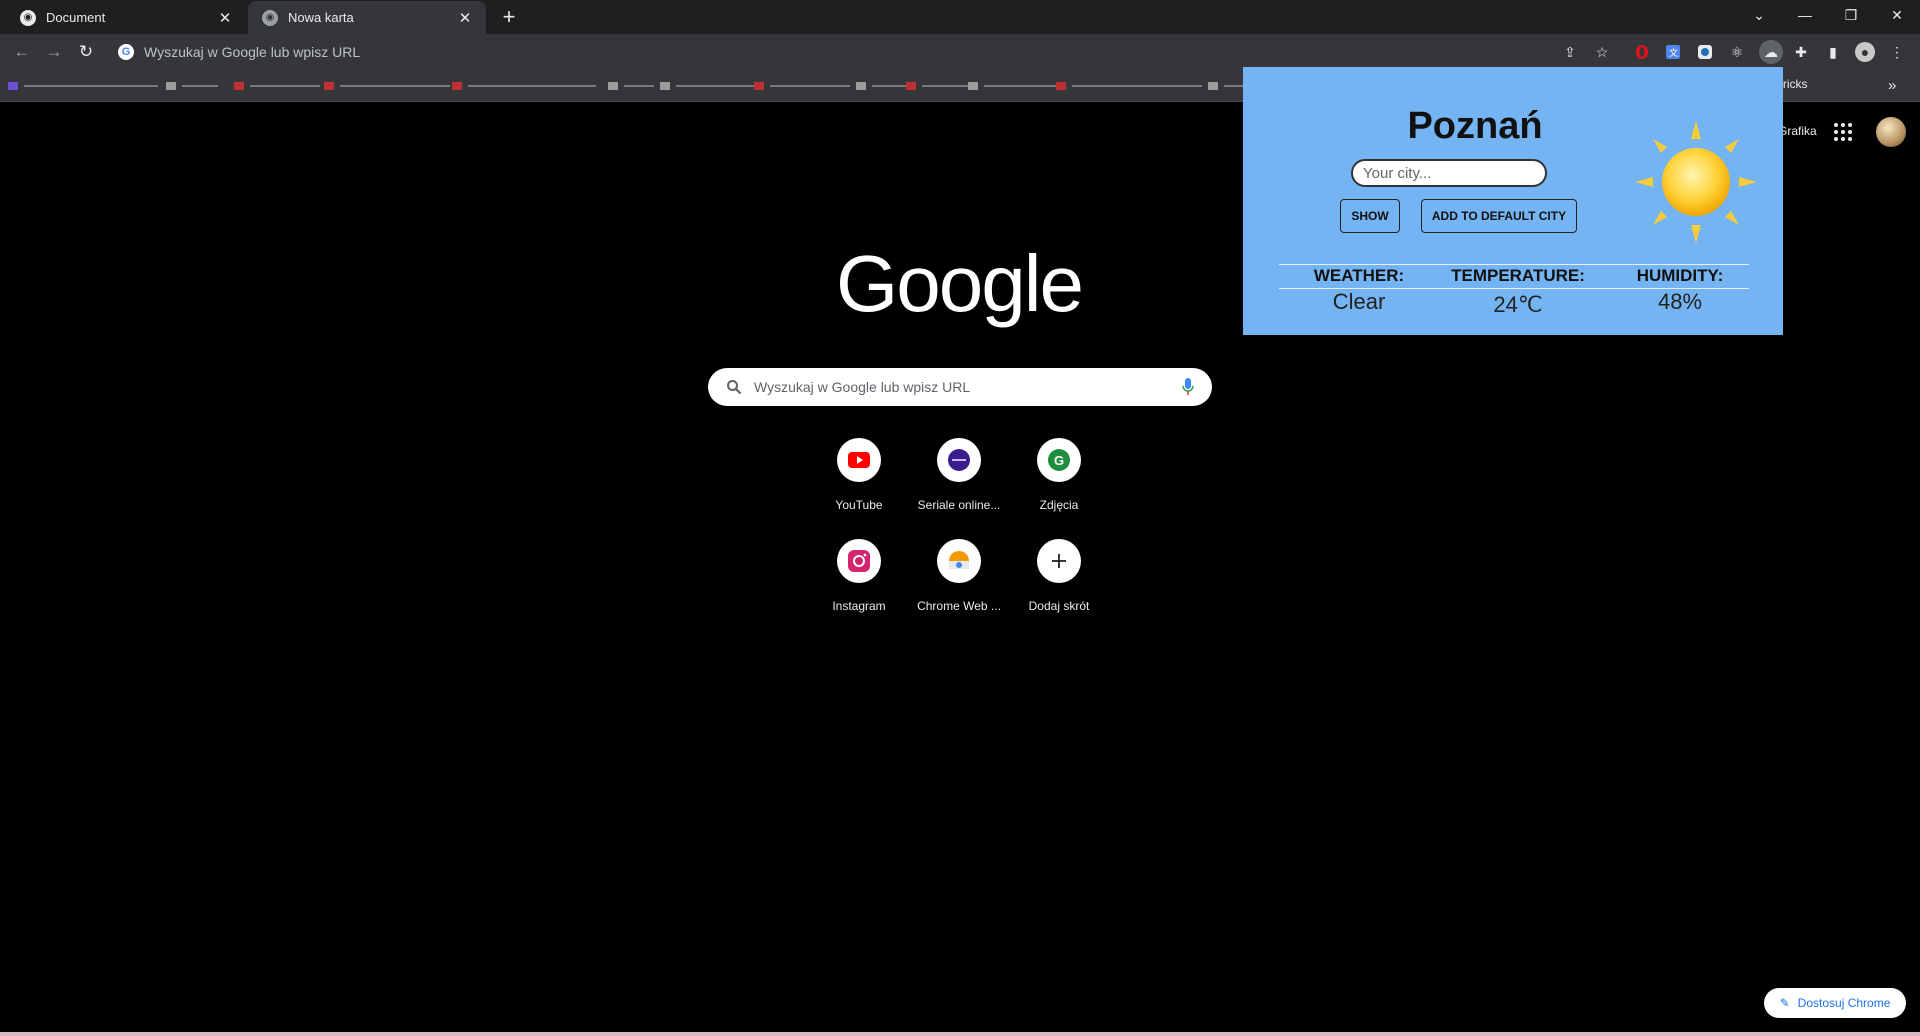 This screenshot has height=1036, width=1920. Describe the element at coordinates (1843, 132) in the screenshot. I see `apps-grid-icon` at that location.